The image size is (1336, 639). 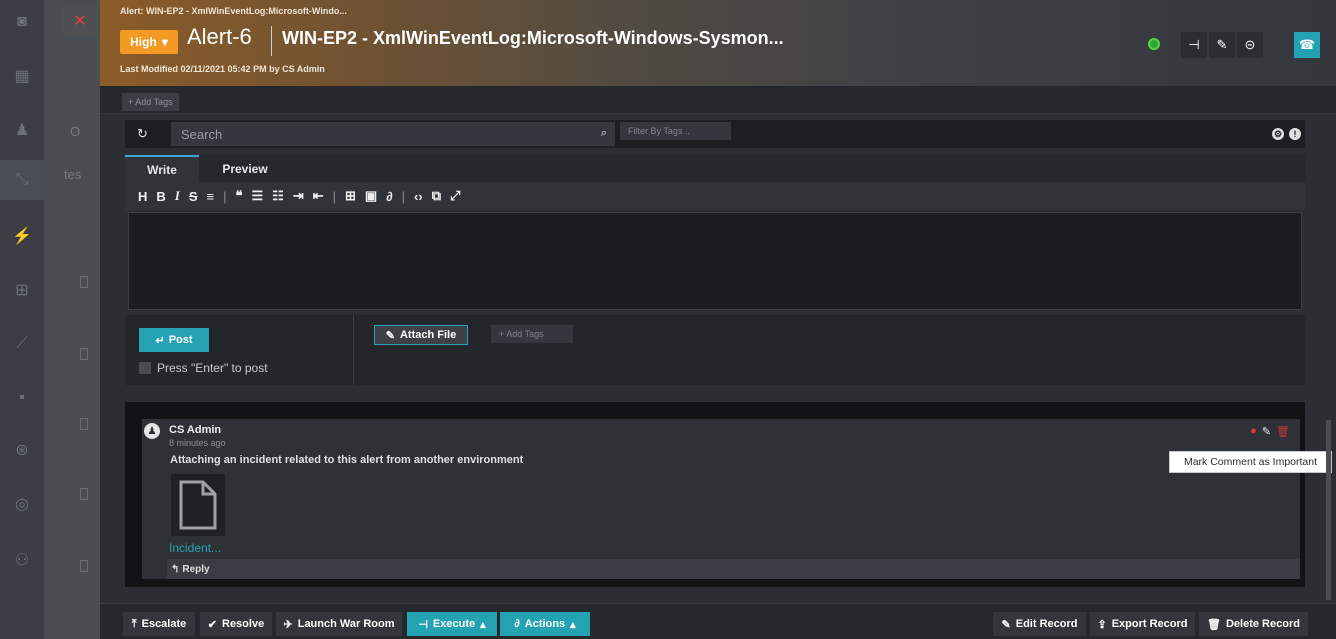 What do you see at coordinates (22, 397) in the screenshot?
I see `apps-icon: ▪` at bounding box center [22, 397].